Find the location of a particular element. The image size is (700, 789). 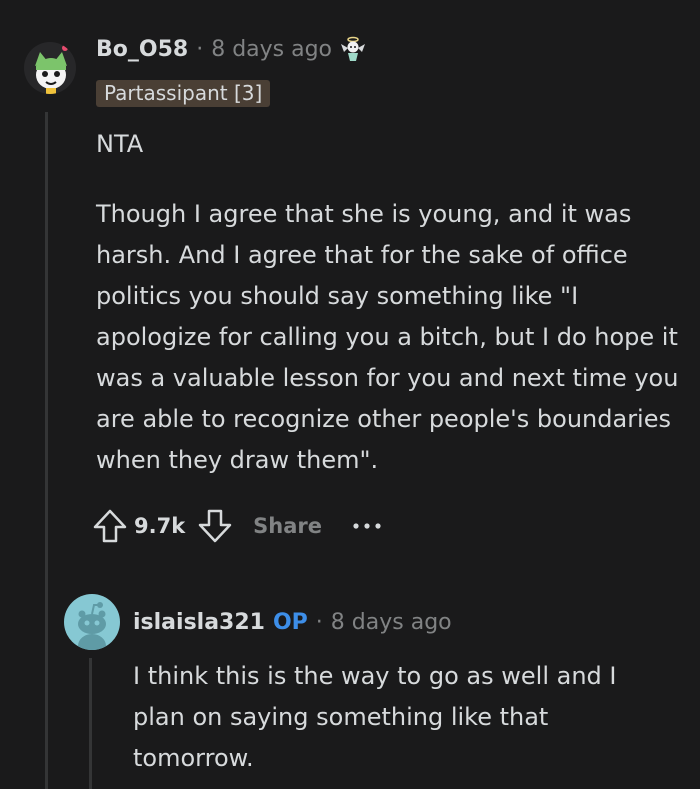

reply-timestamp: 8 days ago is located at coordinates (391, 622).